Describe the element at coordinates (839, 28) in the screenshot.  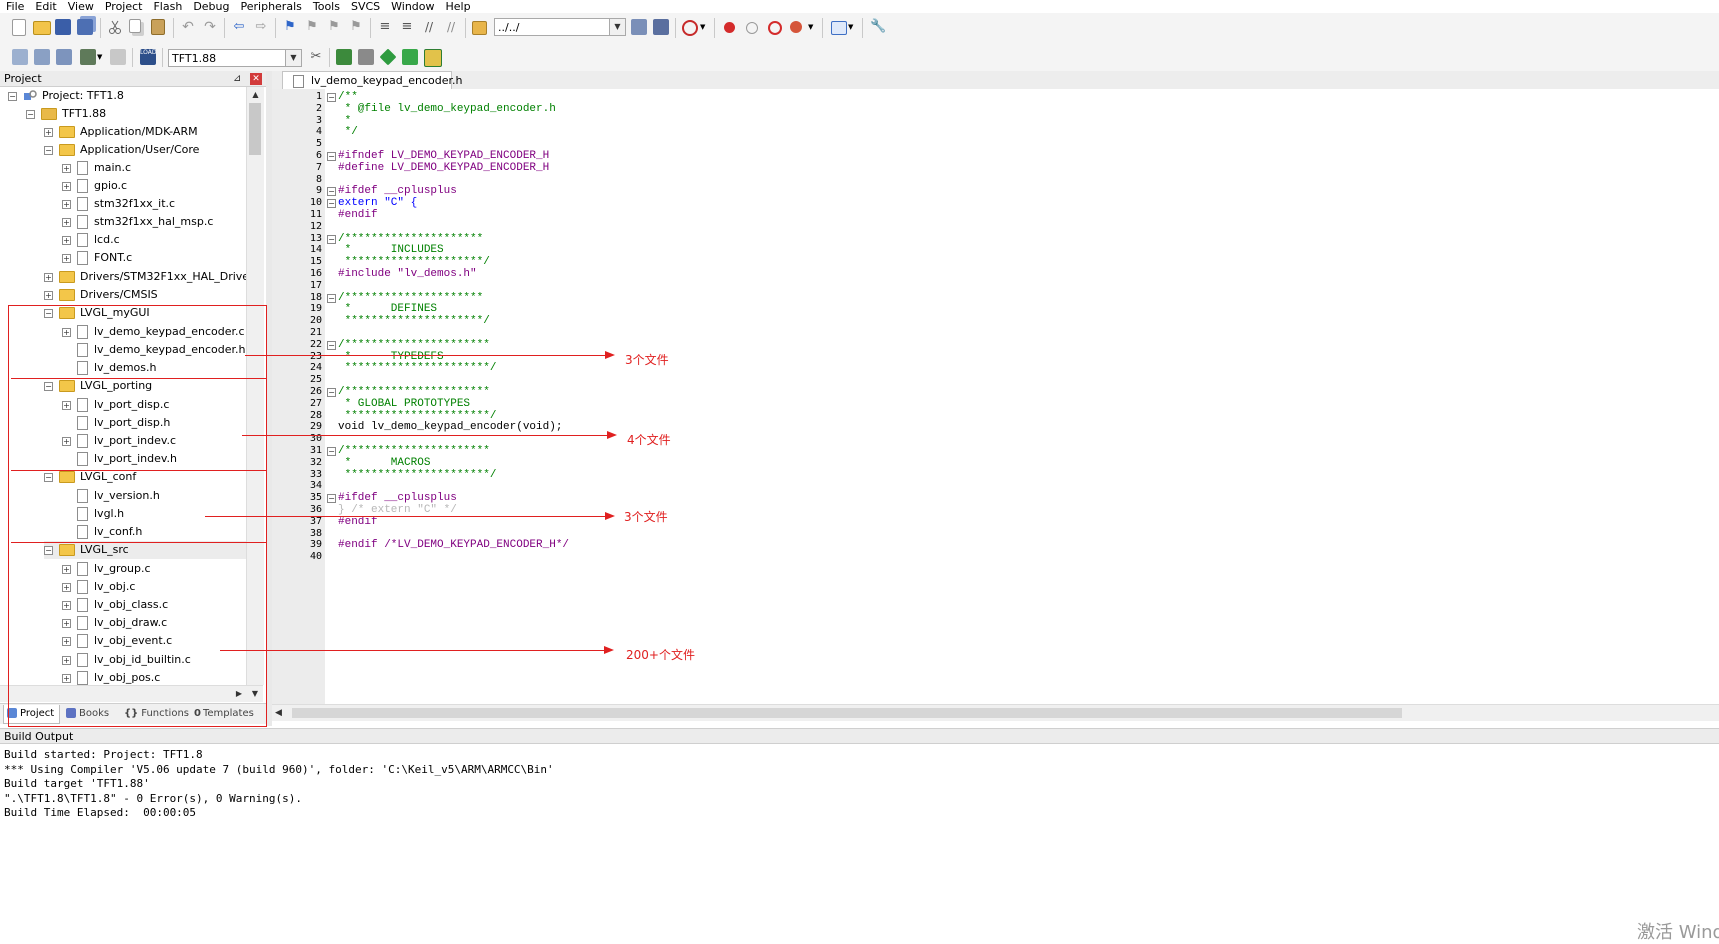
I see `window-layout-icon` at that location.